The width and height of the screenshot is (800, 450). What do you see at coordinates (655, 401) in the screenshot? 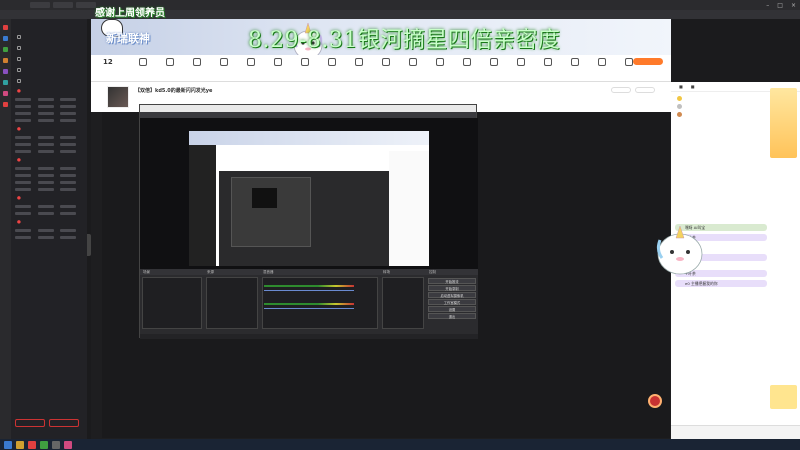
I see `gift-bubble-icon` at bounding box center [655, 401].